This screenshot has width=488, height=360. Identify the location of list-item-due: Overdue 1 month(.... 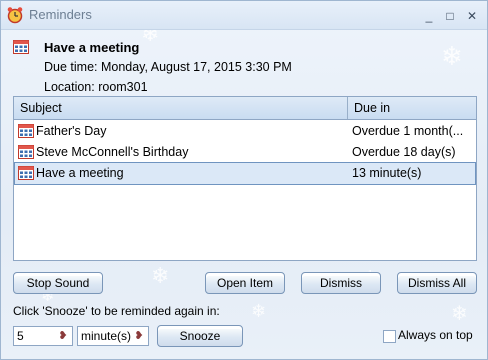
(408, 131).